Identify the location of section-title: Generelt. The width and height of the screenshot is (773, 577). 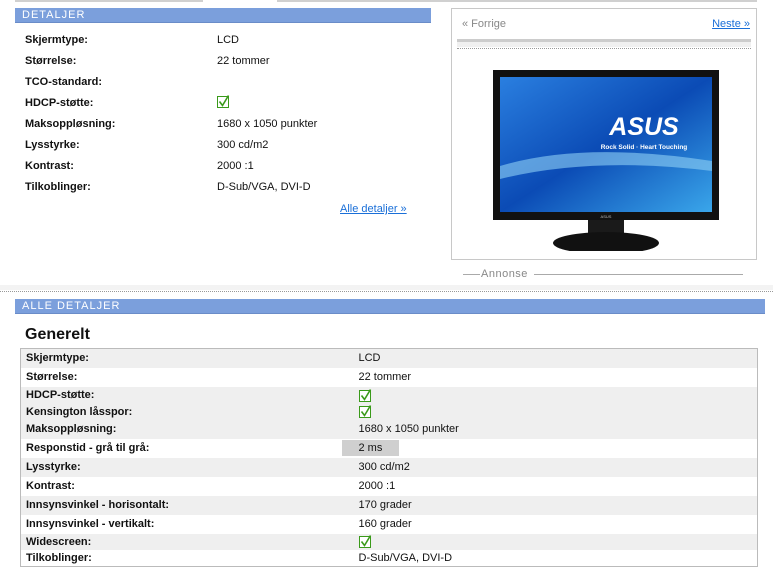
(57, 334).